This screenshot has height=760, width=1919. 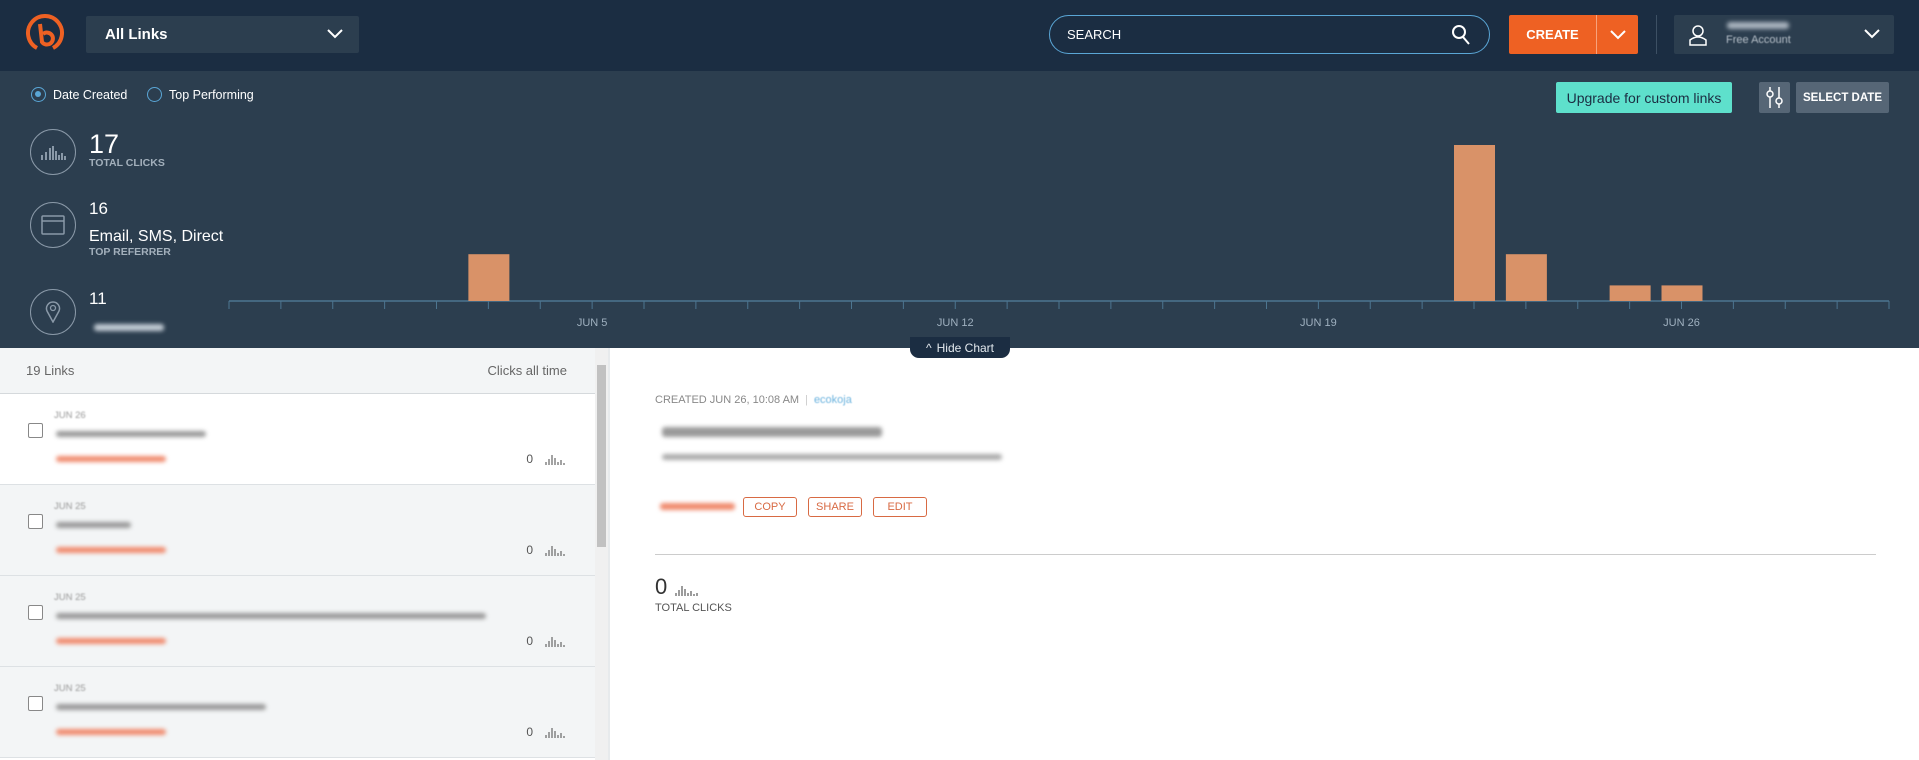 I want to click on search-placeholder: SEARCH, so click(x=1094, y=34).